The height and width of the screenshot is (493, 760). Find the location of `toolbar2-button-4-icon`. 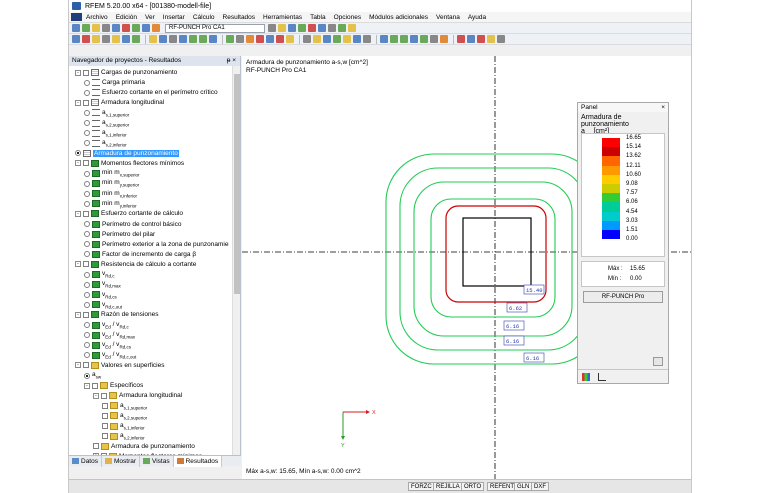

toolbar2-button-4-icon is located at coordinates (116, 39).